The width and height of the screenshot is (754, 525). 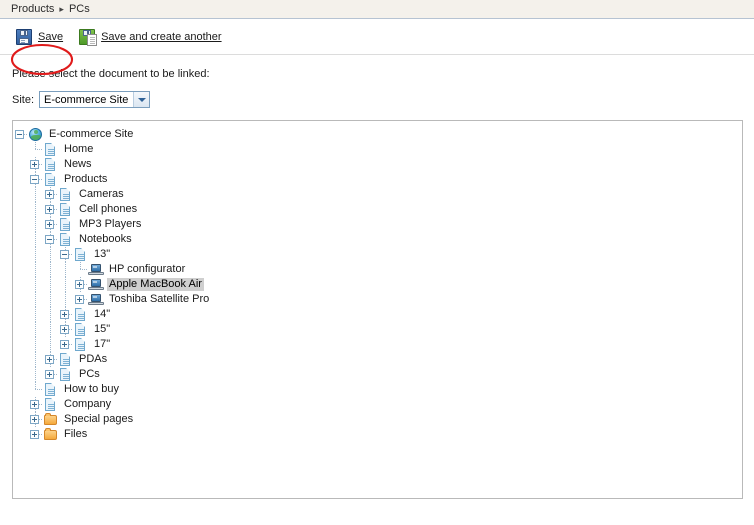 I want to click on tree-node-label: PDAs, so click(x=93, y=359).